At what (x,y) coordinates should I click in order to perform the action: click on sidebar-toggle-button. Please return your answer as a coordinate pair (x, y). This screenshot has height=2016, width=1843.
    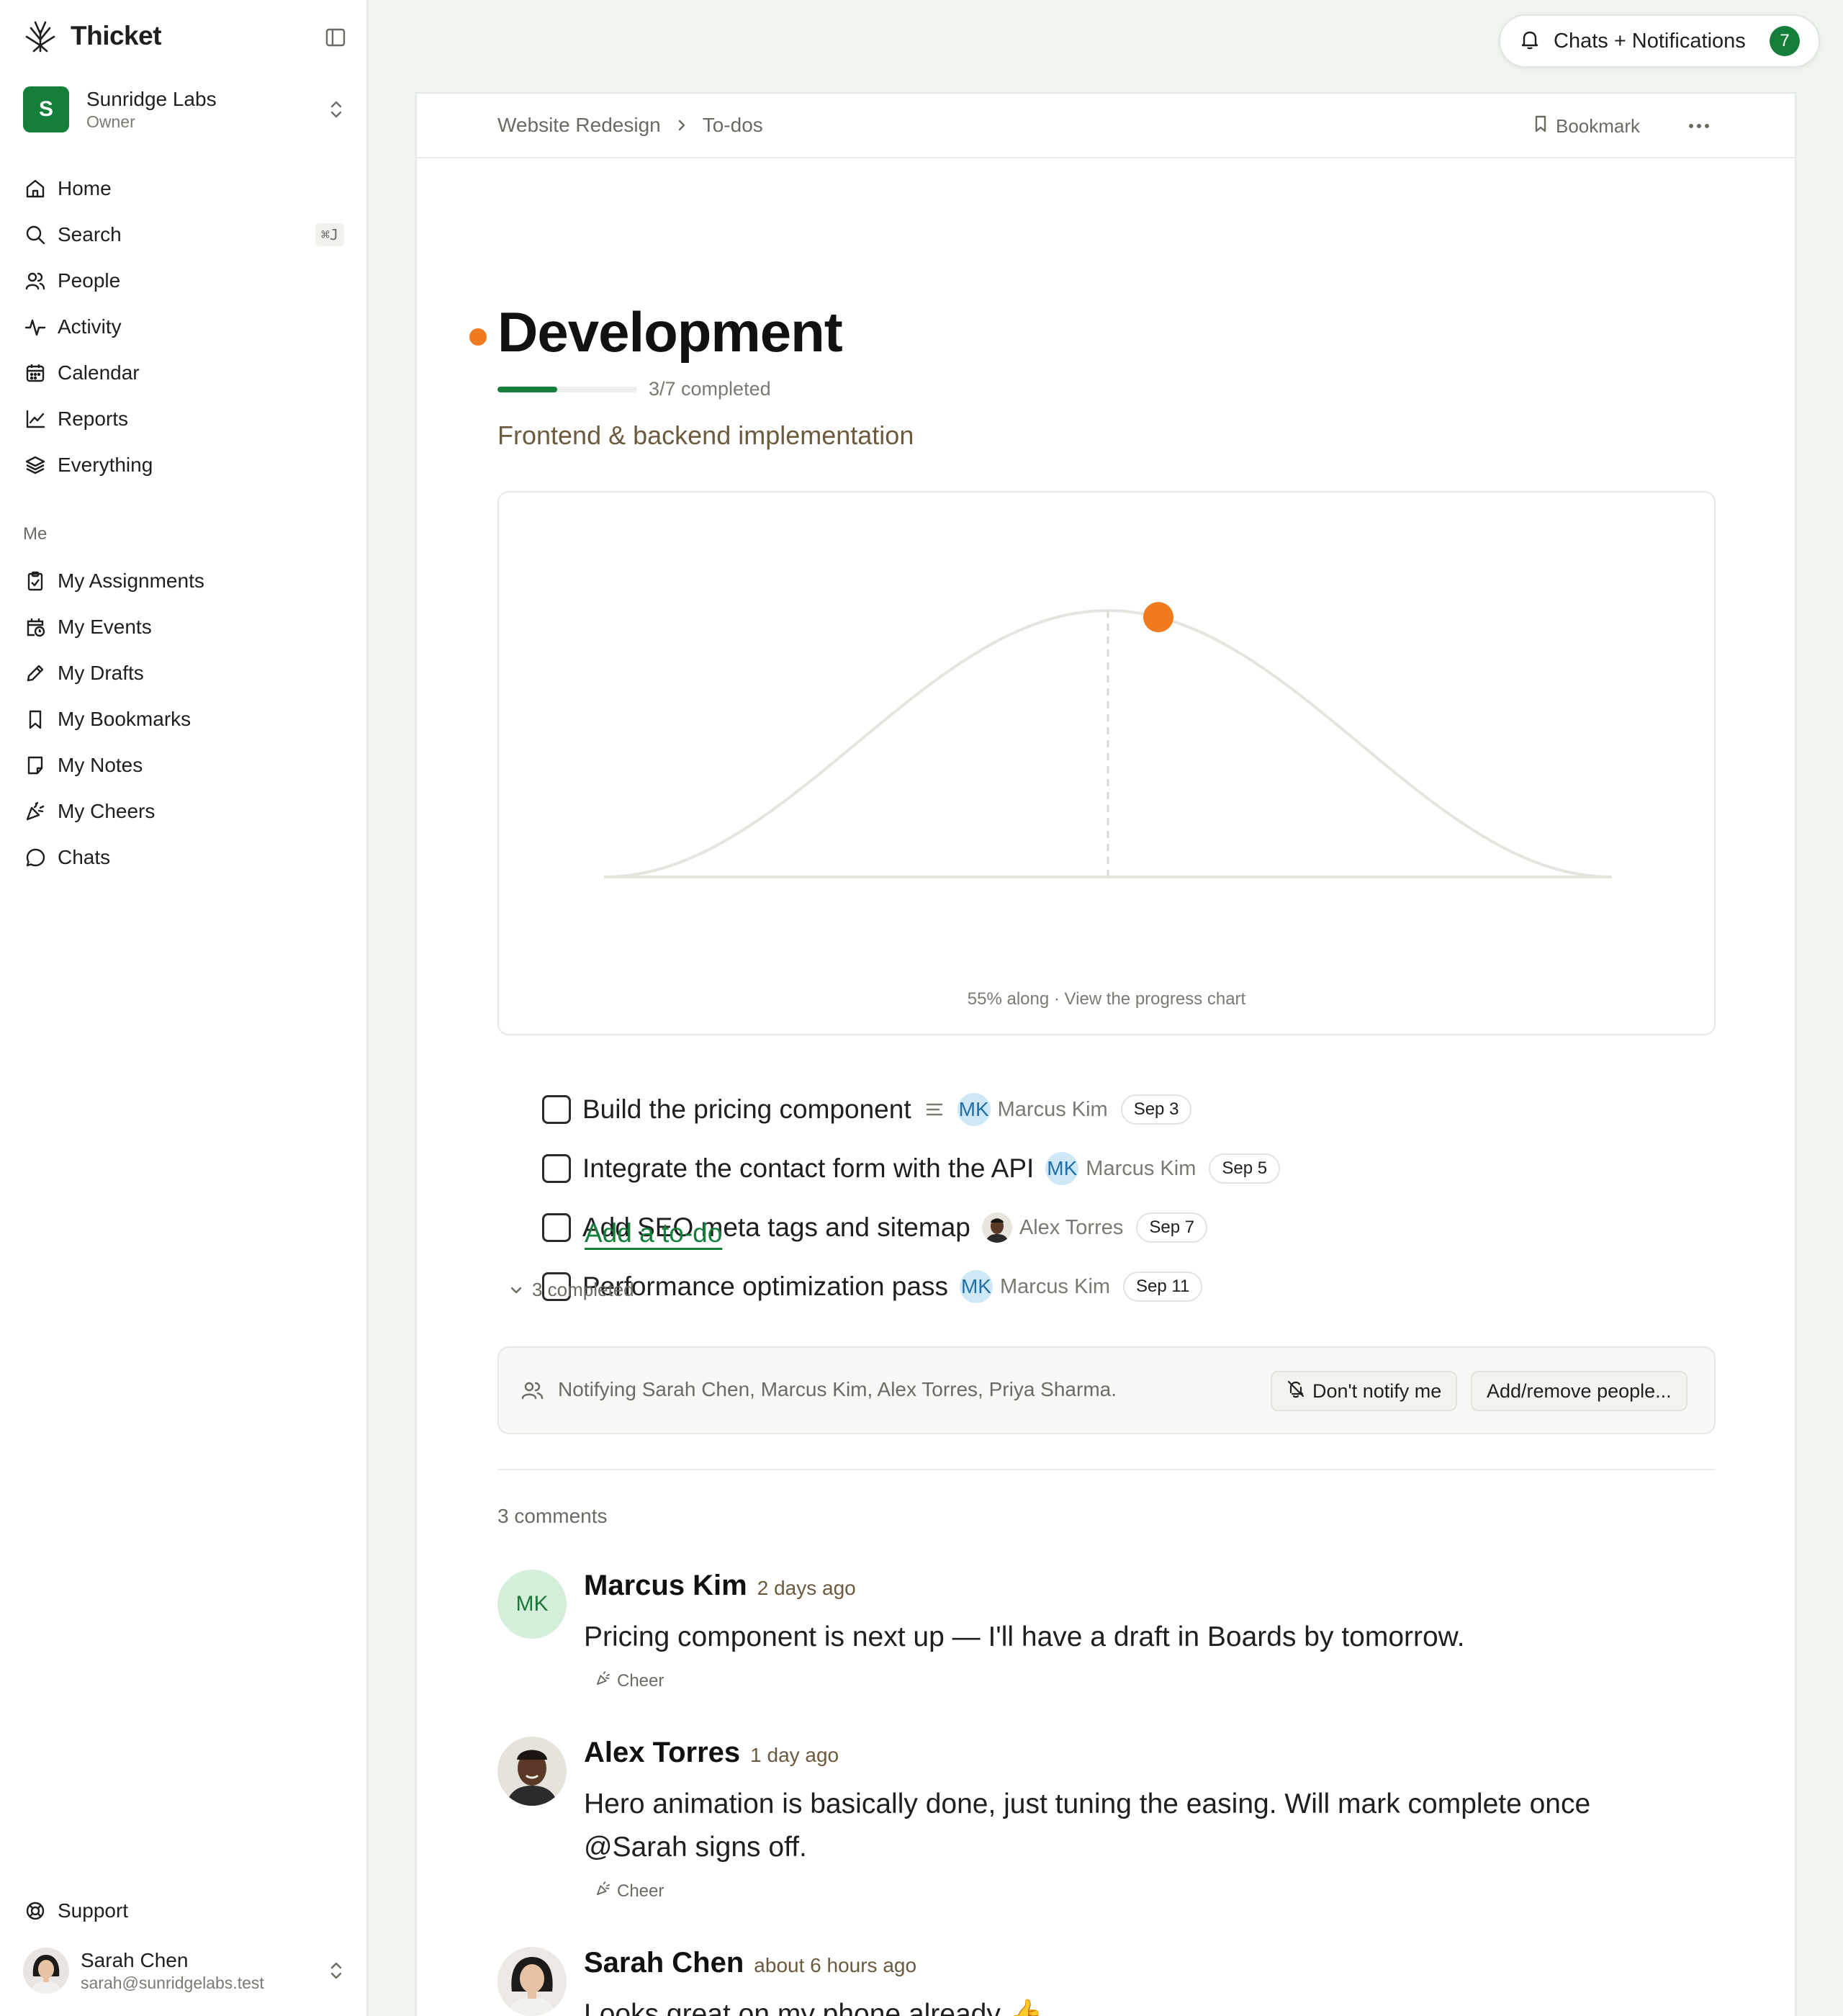
    Looking at the image, I should click on (335, 37).